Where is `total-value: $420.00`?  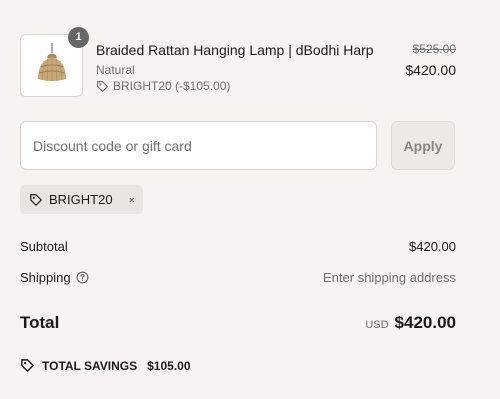 total-value: $420.00 is located at coordinates (425, 322).